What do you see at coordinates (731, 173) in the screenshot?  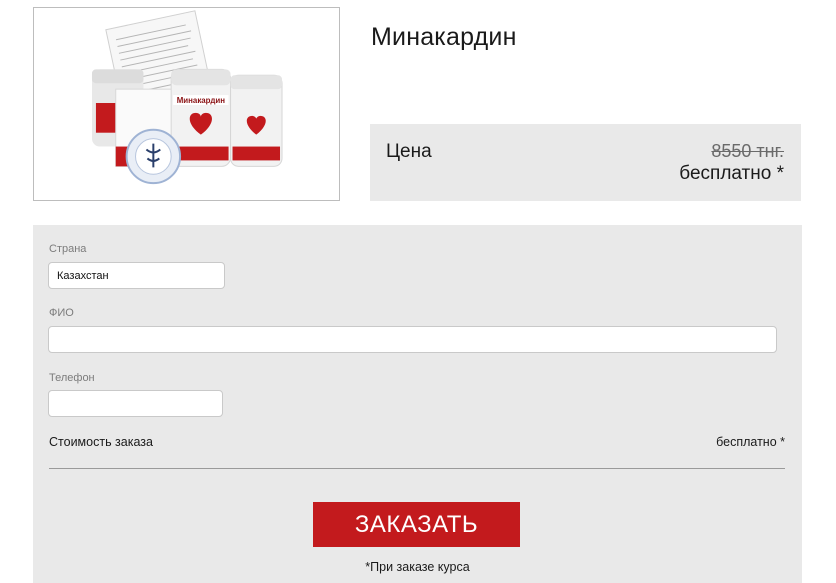 I see `new-price: бесплатно *` at bounding box center [731, 173].